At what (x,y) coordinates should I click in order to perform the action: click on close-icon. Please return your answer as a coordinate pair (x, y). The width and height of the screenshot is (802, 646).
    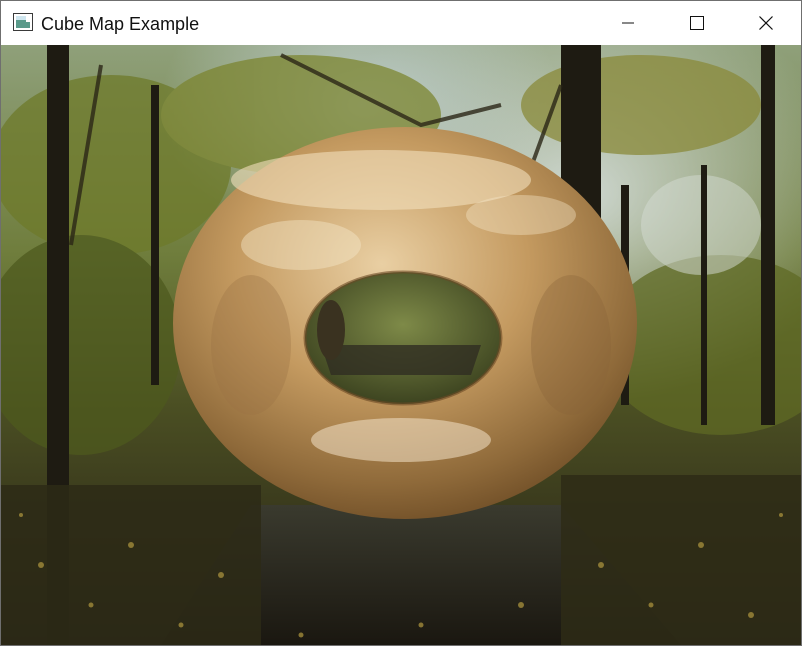
    Looking at the image, I should click on (766, 23).